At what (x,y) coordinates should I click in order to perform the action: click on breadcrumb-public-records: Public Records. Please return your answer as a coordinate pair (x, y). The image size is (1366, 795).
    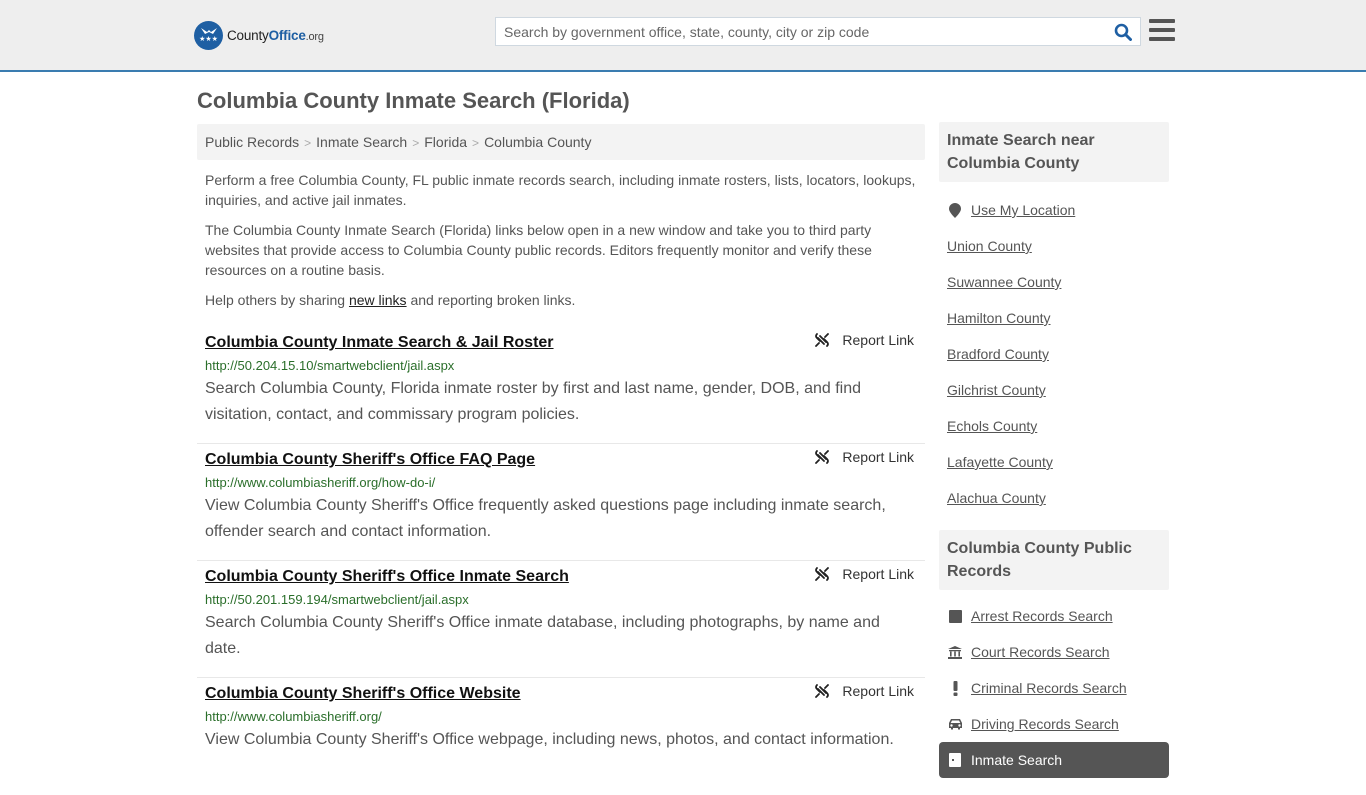
    Looking at the image, I should click on (252, 142).